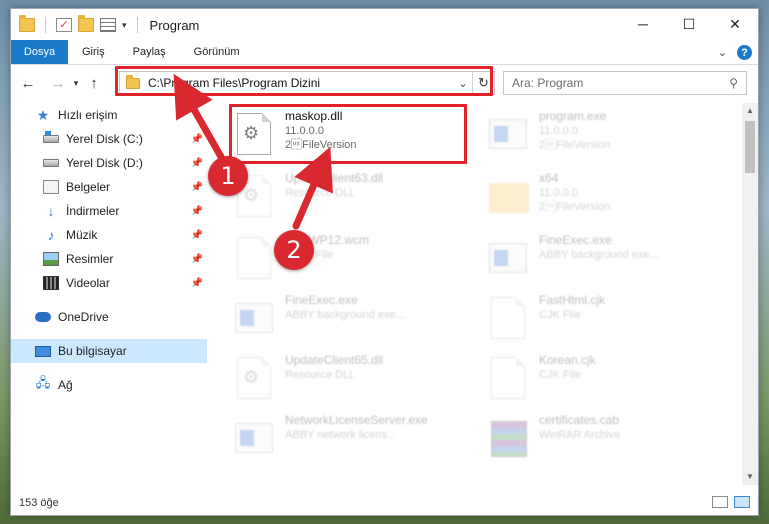  Describe the element at coordinates (689, 24) in the screenshot. I see `maximize-button: ☐` at that location.